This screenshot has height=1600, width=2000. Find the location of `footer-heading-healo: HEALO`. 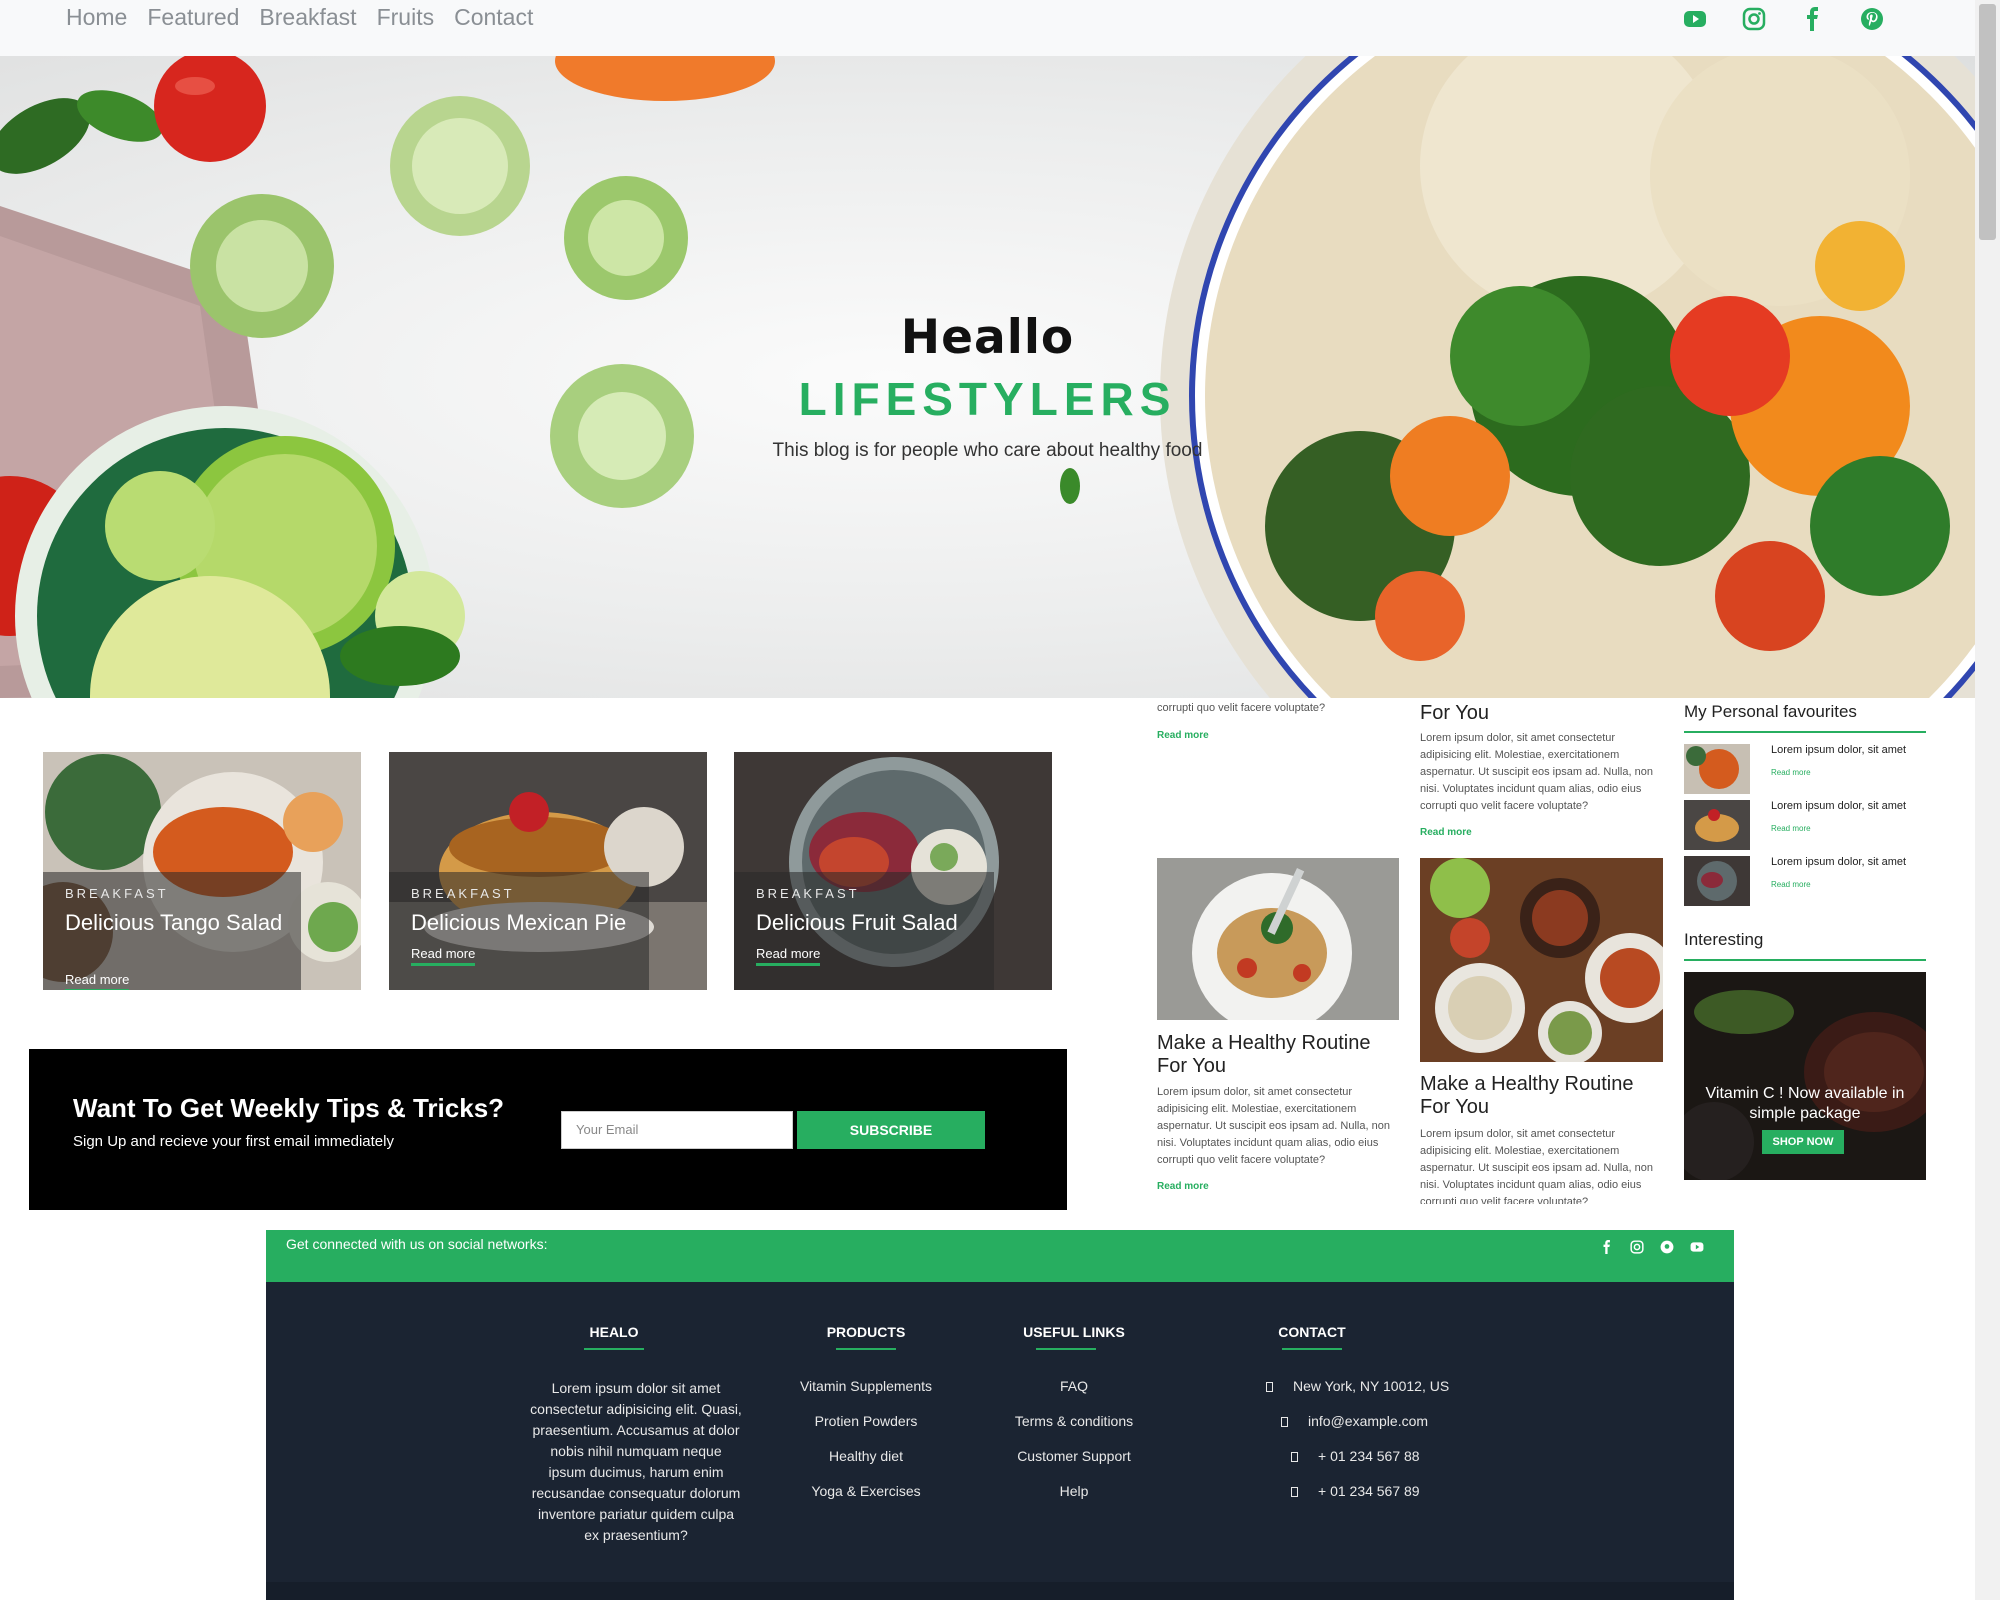

footer-heading-healo: HEALO is located at coordinates (614, 1332).